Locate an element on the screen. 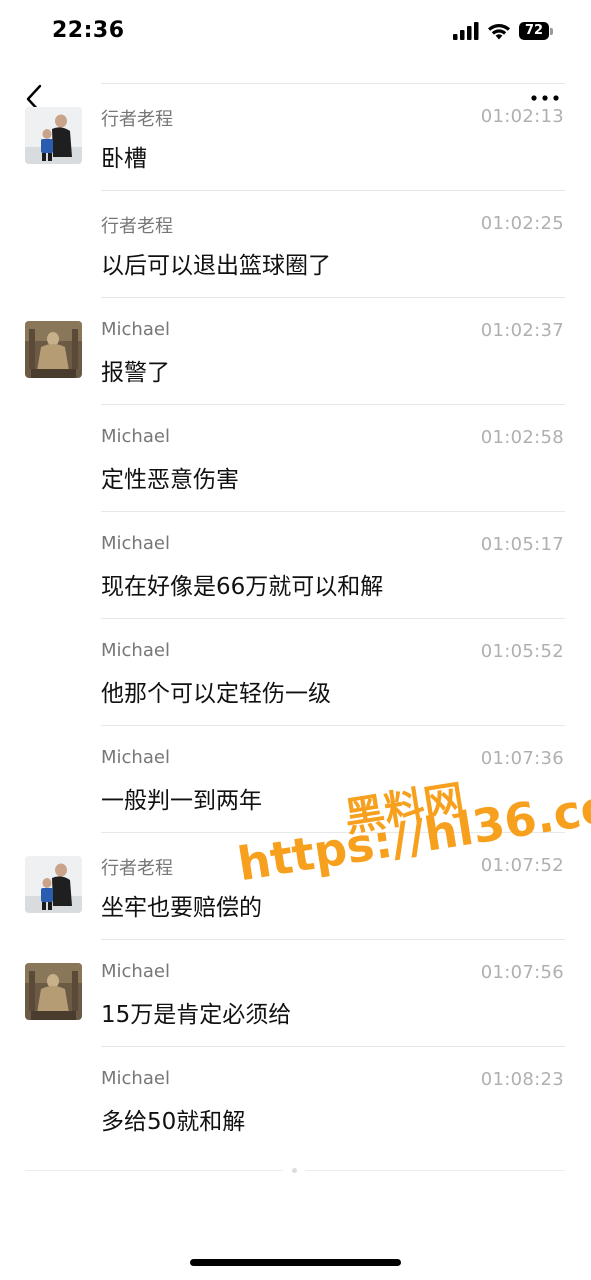 The width and height of the screenshot is (591, 1280). battery-tip is located at coordinates (551, 31).